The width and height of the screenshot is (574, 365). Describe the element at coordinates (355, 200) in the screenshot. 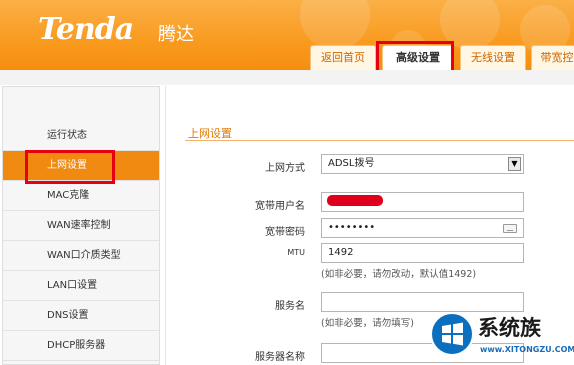

I see `redaction-mark` at that location.